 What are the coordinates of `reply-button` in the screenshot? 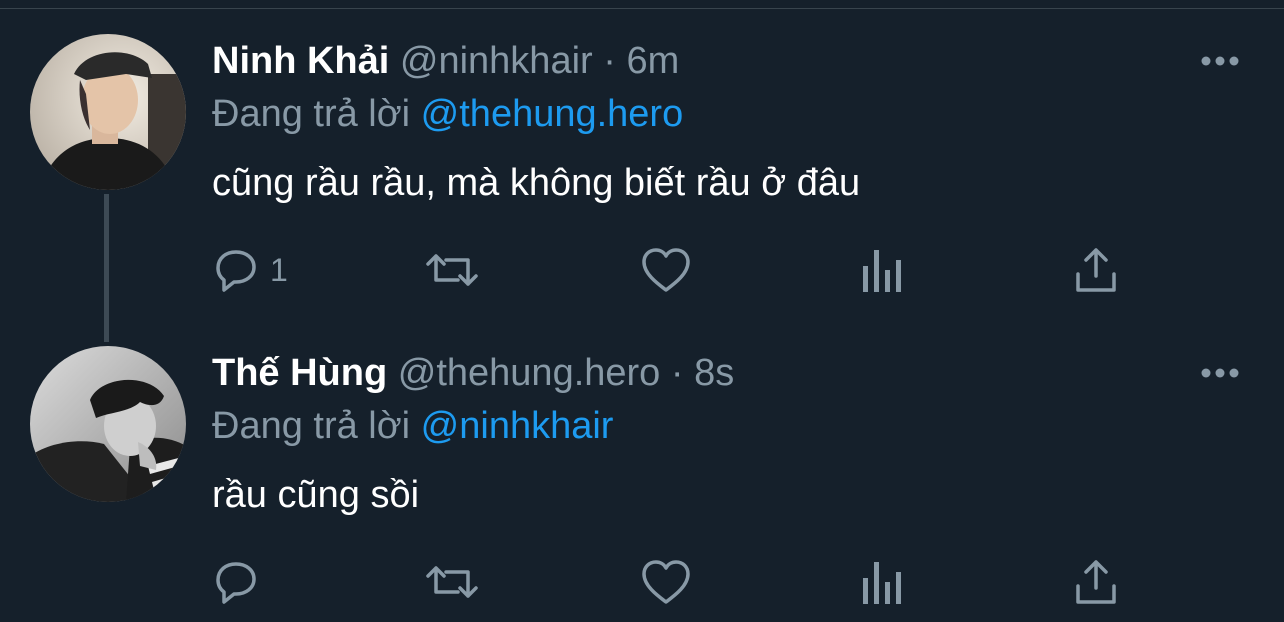 It's located at (241, 582).